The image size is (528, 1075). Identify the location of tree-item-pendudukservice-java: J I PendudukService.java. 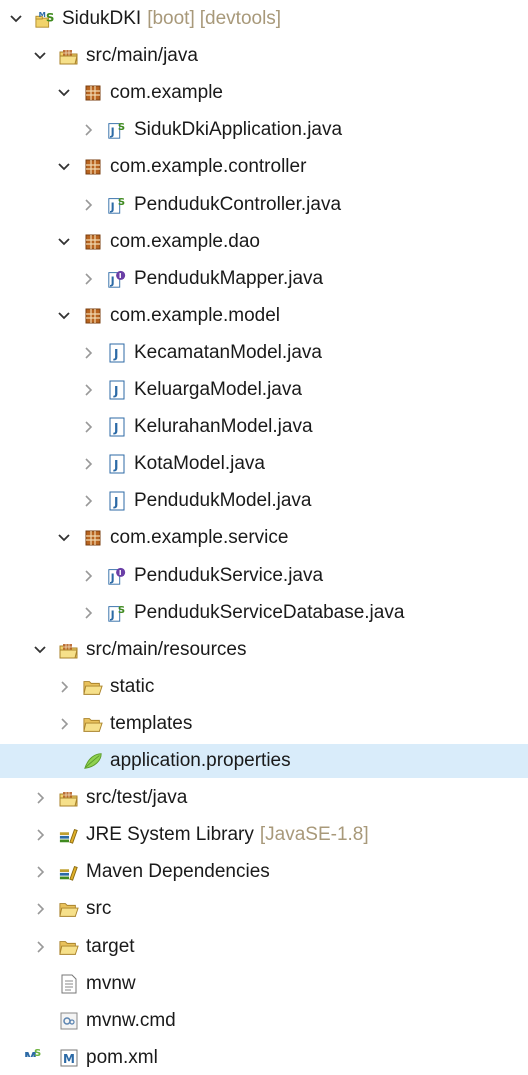
(264, 576).